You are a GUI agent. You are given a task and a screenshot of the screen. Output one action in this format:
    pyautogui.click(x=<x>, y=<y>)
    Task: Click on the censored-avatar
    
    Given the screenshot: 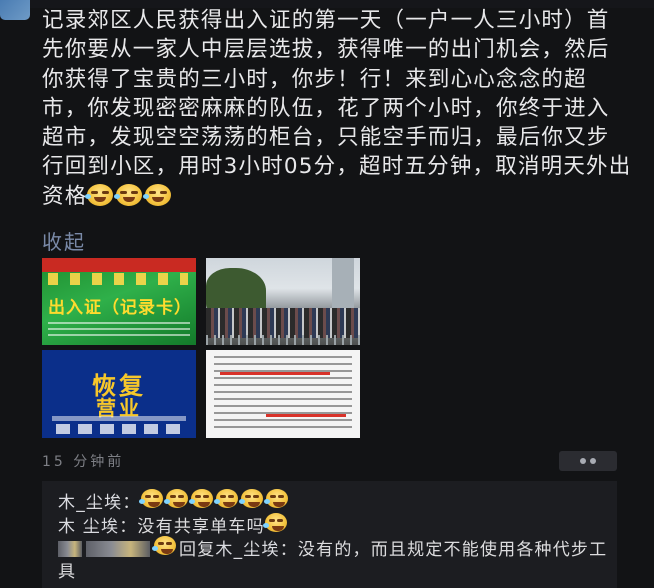 What is the action you would take?
    pyautogui.click(x=70, y=549)
    